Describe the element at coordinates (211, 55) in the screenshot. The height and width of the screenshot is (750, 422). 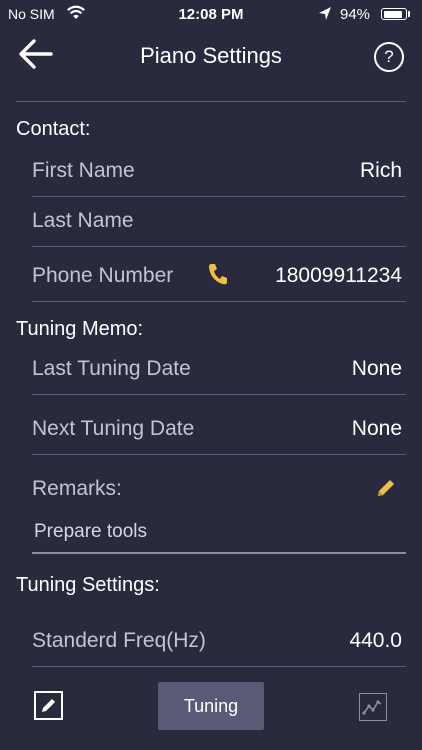
I see `page-title: Piano Settings` at that location.